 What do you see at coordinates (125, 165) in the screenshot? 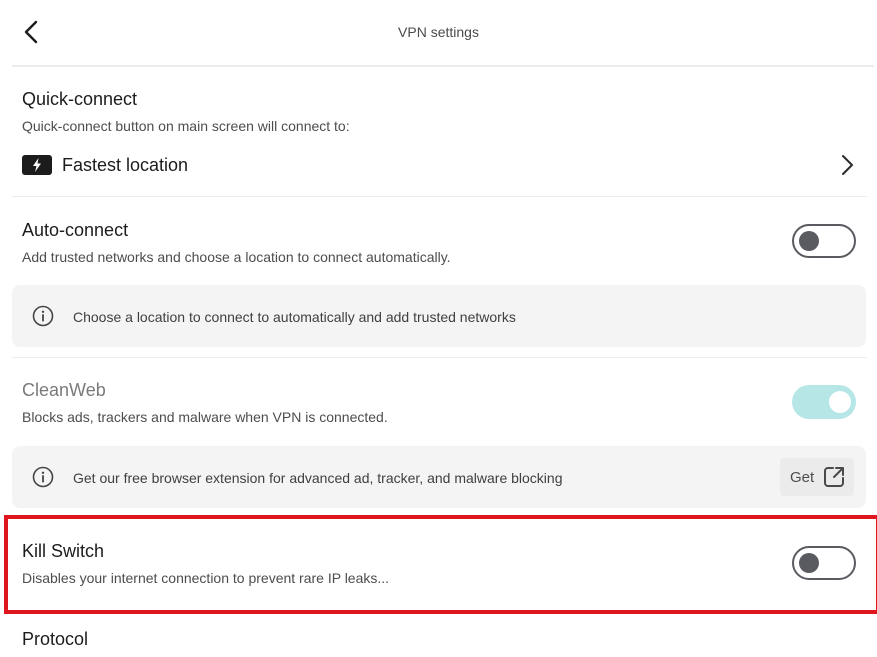
I see `quick-connect-location-label: Fastest location` at bounding box center [125, 165].